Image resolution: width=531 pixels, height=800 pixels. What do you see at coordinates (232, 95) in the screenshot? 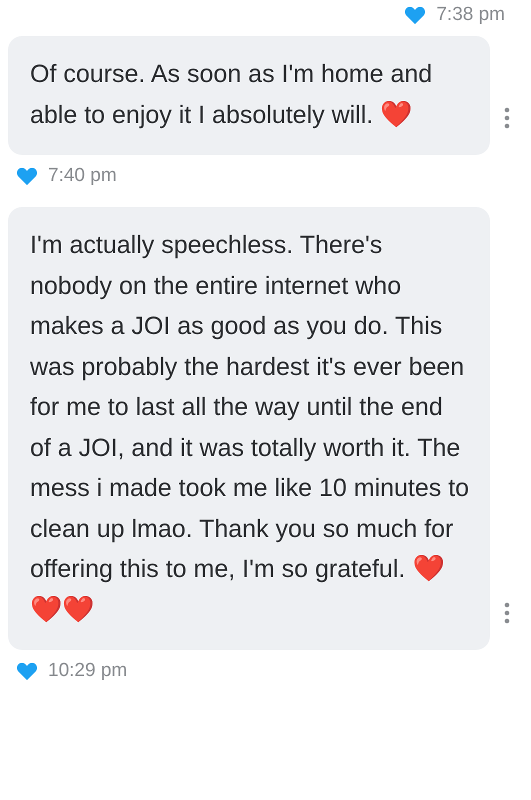
I see `message-text: Of course. As soon as I'm home and able to enjoy it I absolutely will. ❤` at bounding box center [232, 95].